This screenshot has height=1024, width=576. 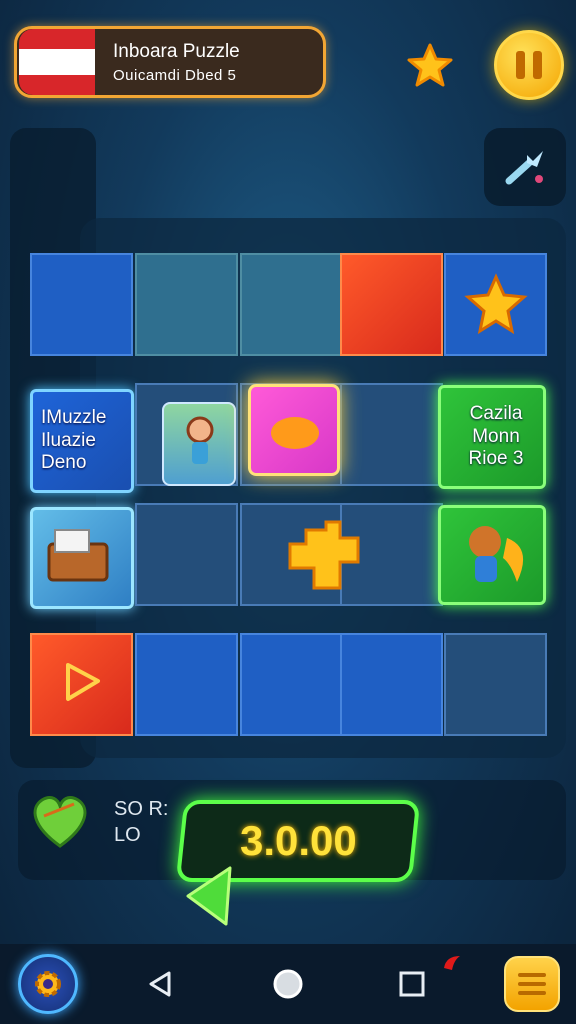 What do you see at coordinates (64, 463) in the screenshot?
I see `card-left-line3: Deno` at bounding box center [64, 463].